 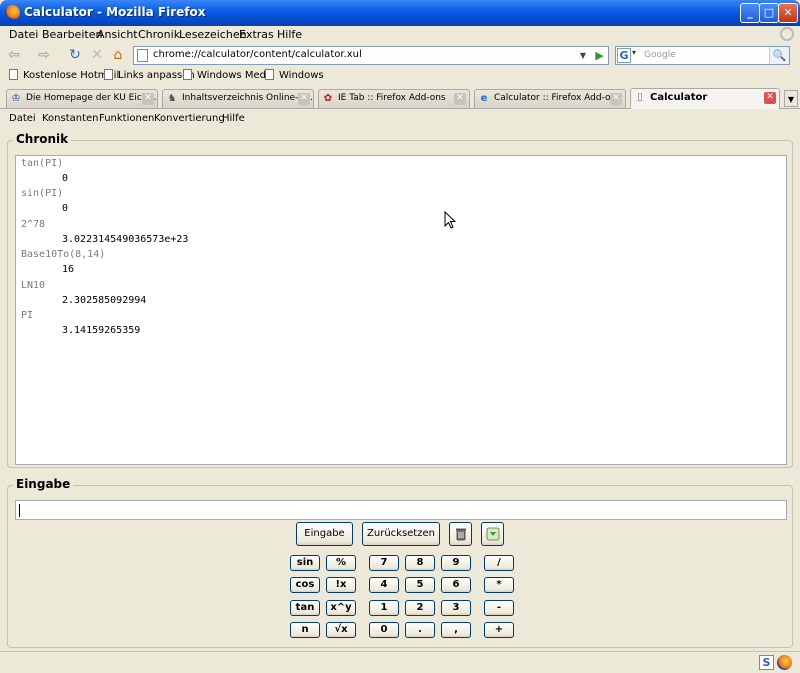 I want to click on google-engine-icon: G, so click(x=624, y=55).